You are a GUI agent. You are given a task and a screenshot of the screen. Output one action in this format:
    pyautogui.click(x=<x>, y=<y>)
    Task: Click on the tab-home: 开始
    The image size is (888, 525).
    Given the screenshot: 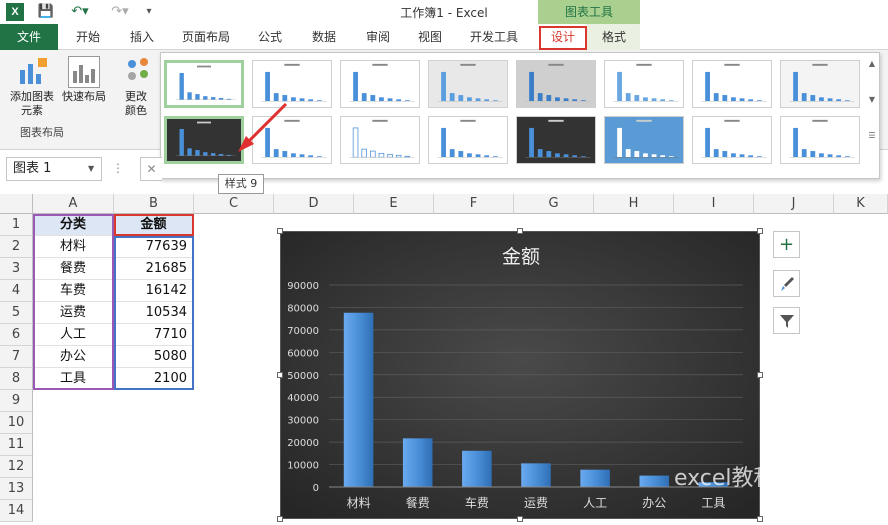 What is the action you would take?
    pyautogui.click(x=88, y=37)
    